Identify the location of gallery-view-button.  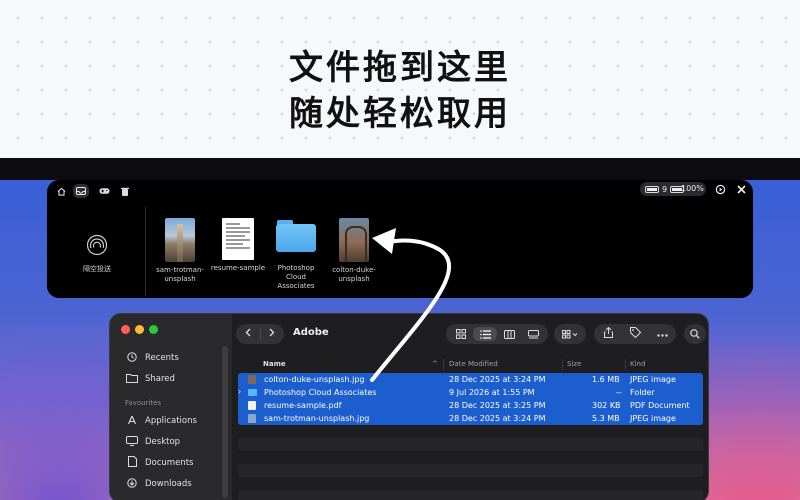
(533, 334).